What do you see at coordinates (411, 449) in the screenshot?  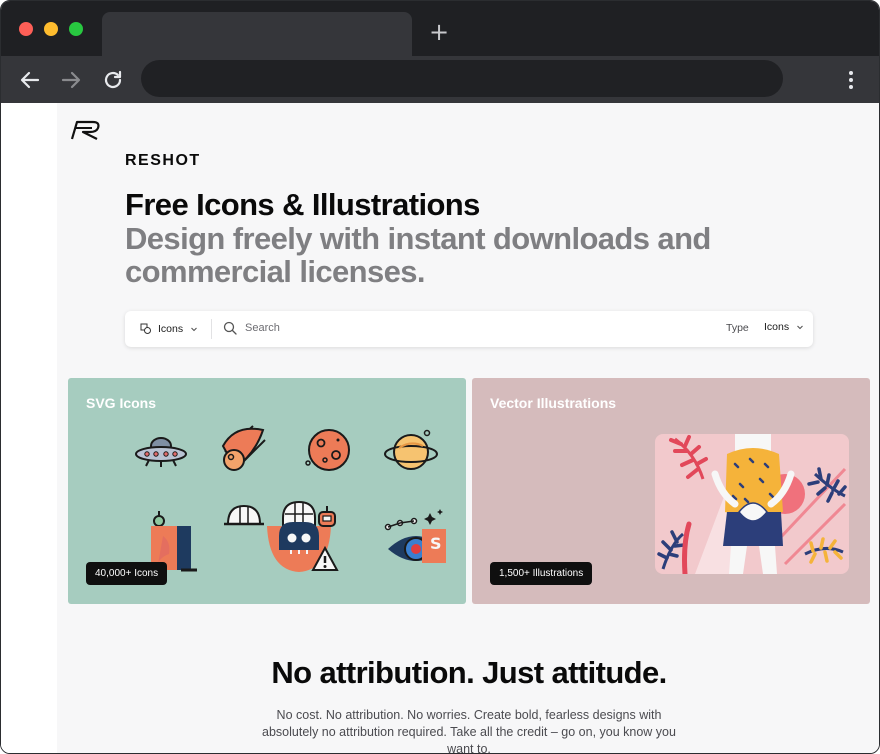 I see `saturn-icon` at bounding box center [411, 449].